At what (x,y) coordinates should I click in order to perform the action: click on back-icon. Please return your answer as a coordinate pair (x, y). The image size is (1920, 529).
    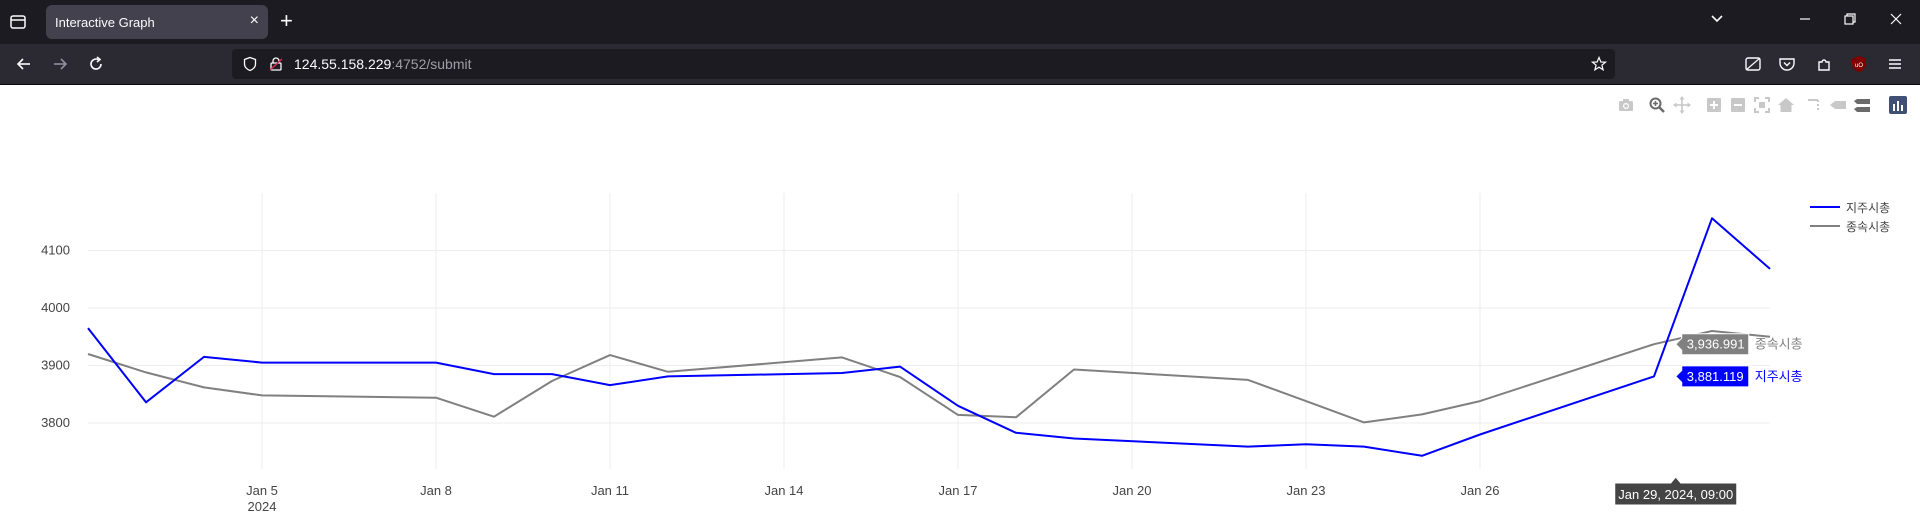
    Looking at the image, I should click on (24, 64).